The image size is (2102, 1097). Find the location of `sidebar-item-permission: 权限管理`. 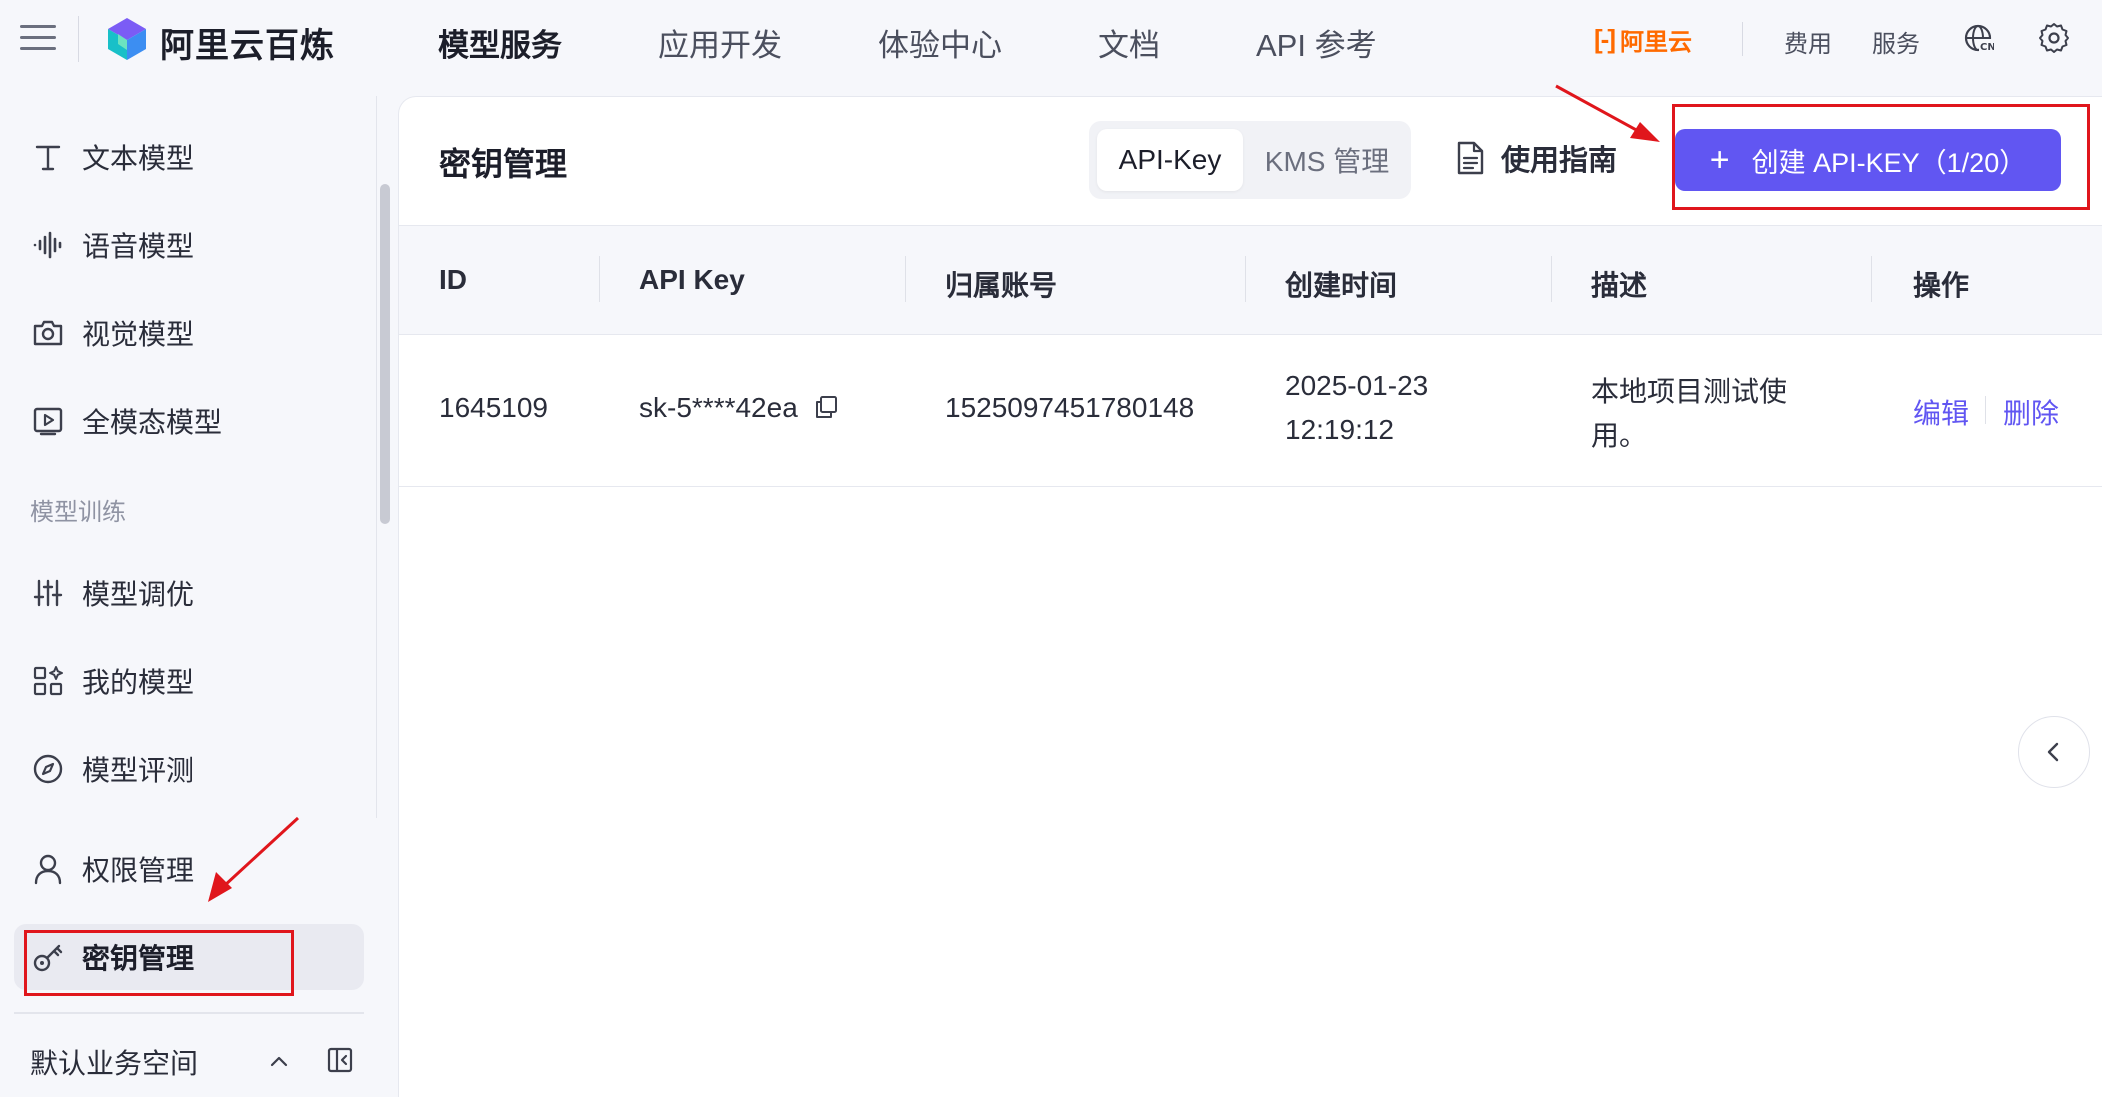

sidebar-item-permission: 权限管理 is located at coordinates (189, 869).